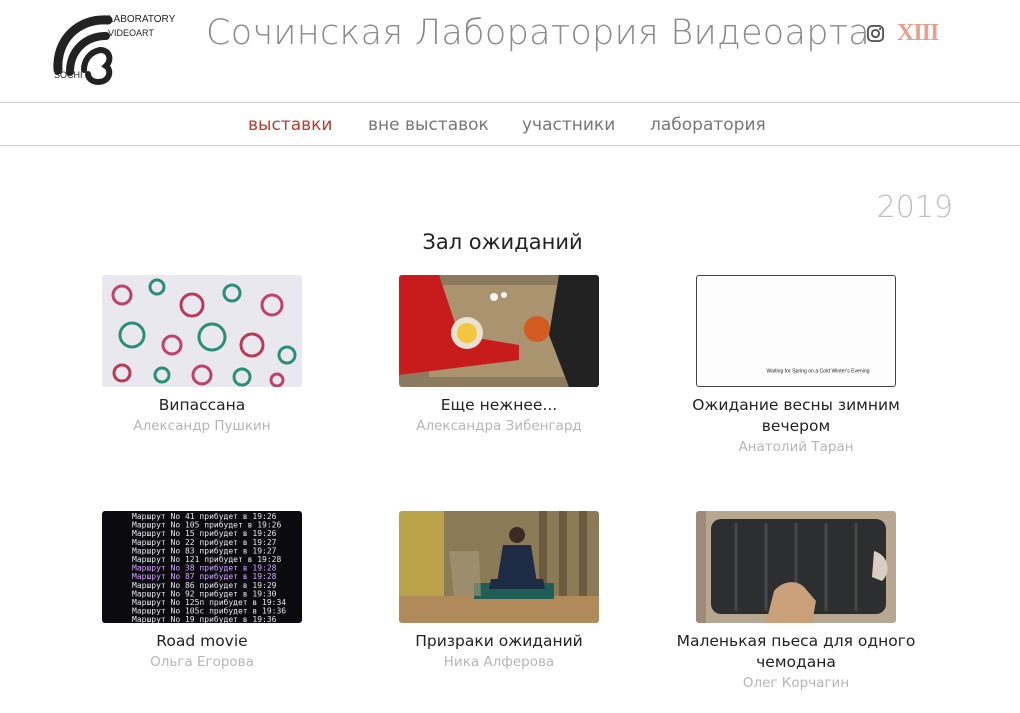 The image size is (1020, 713). Describe the element at coordinates (796, 652) in the screenshot. I see `work-title: Маленькая пьеса для одного чемодана` at that location.